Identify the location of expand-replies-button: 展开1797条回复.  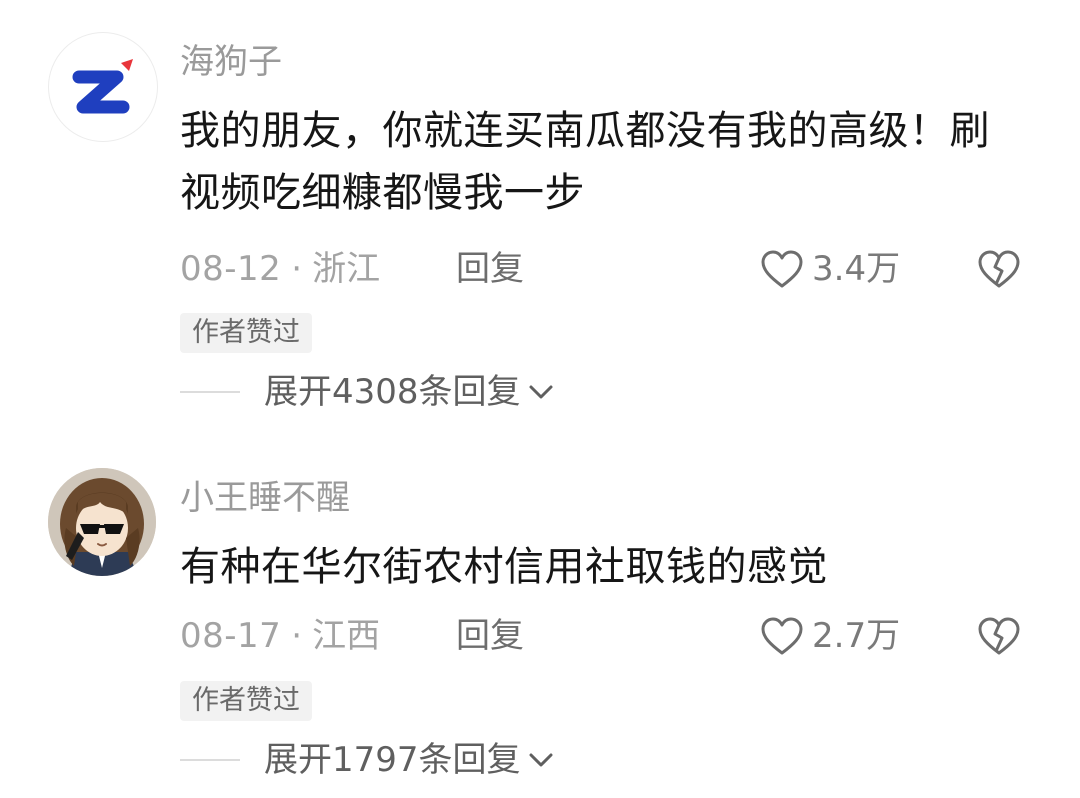
(367, 760).